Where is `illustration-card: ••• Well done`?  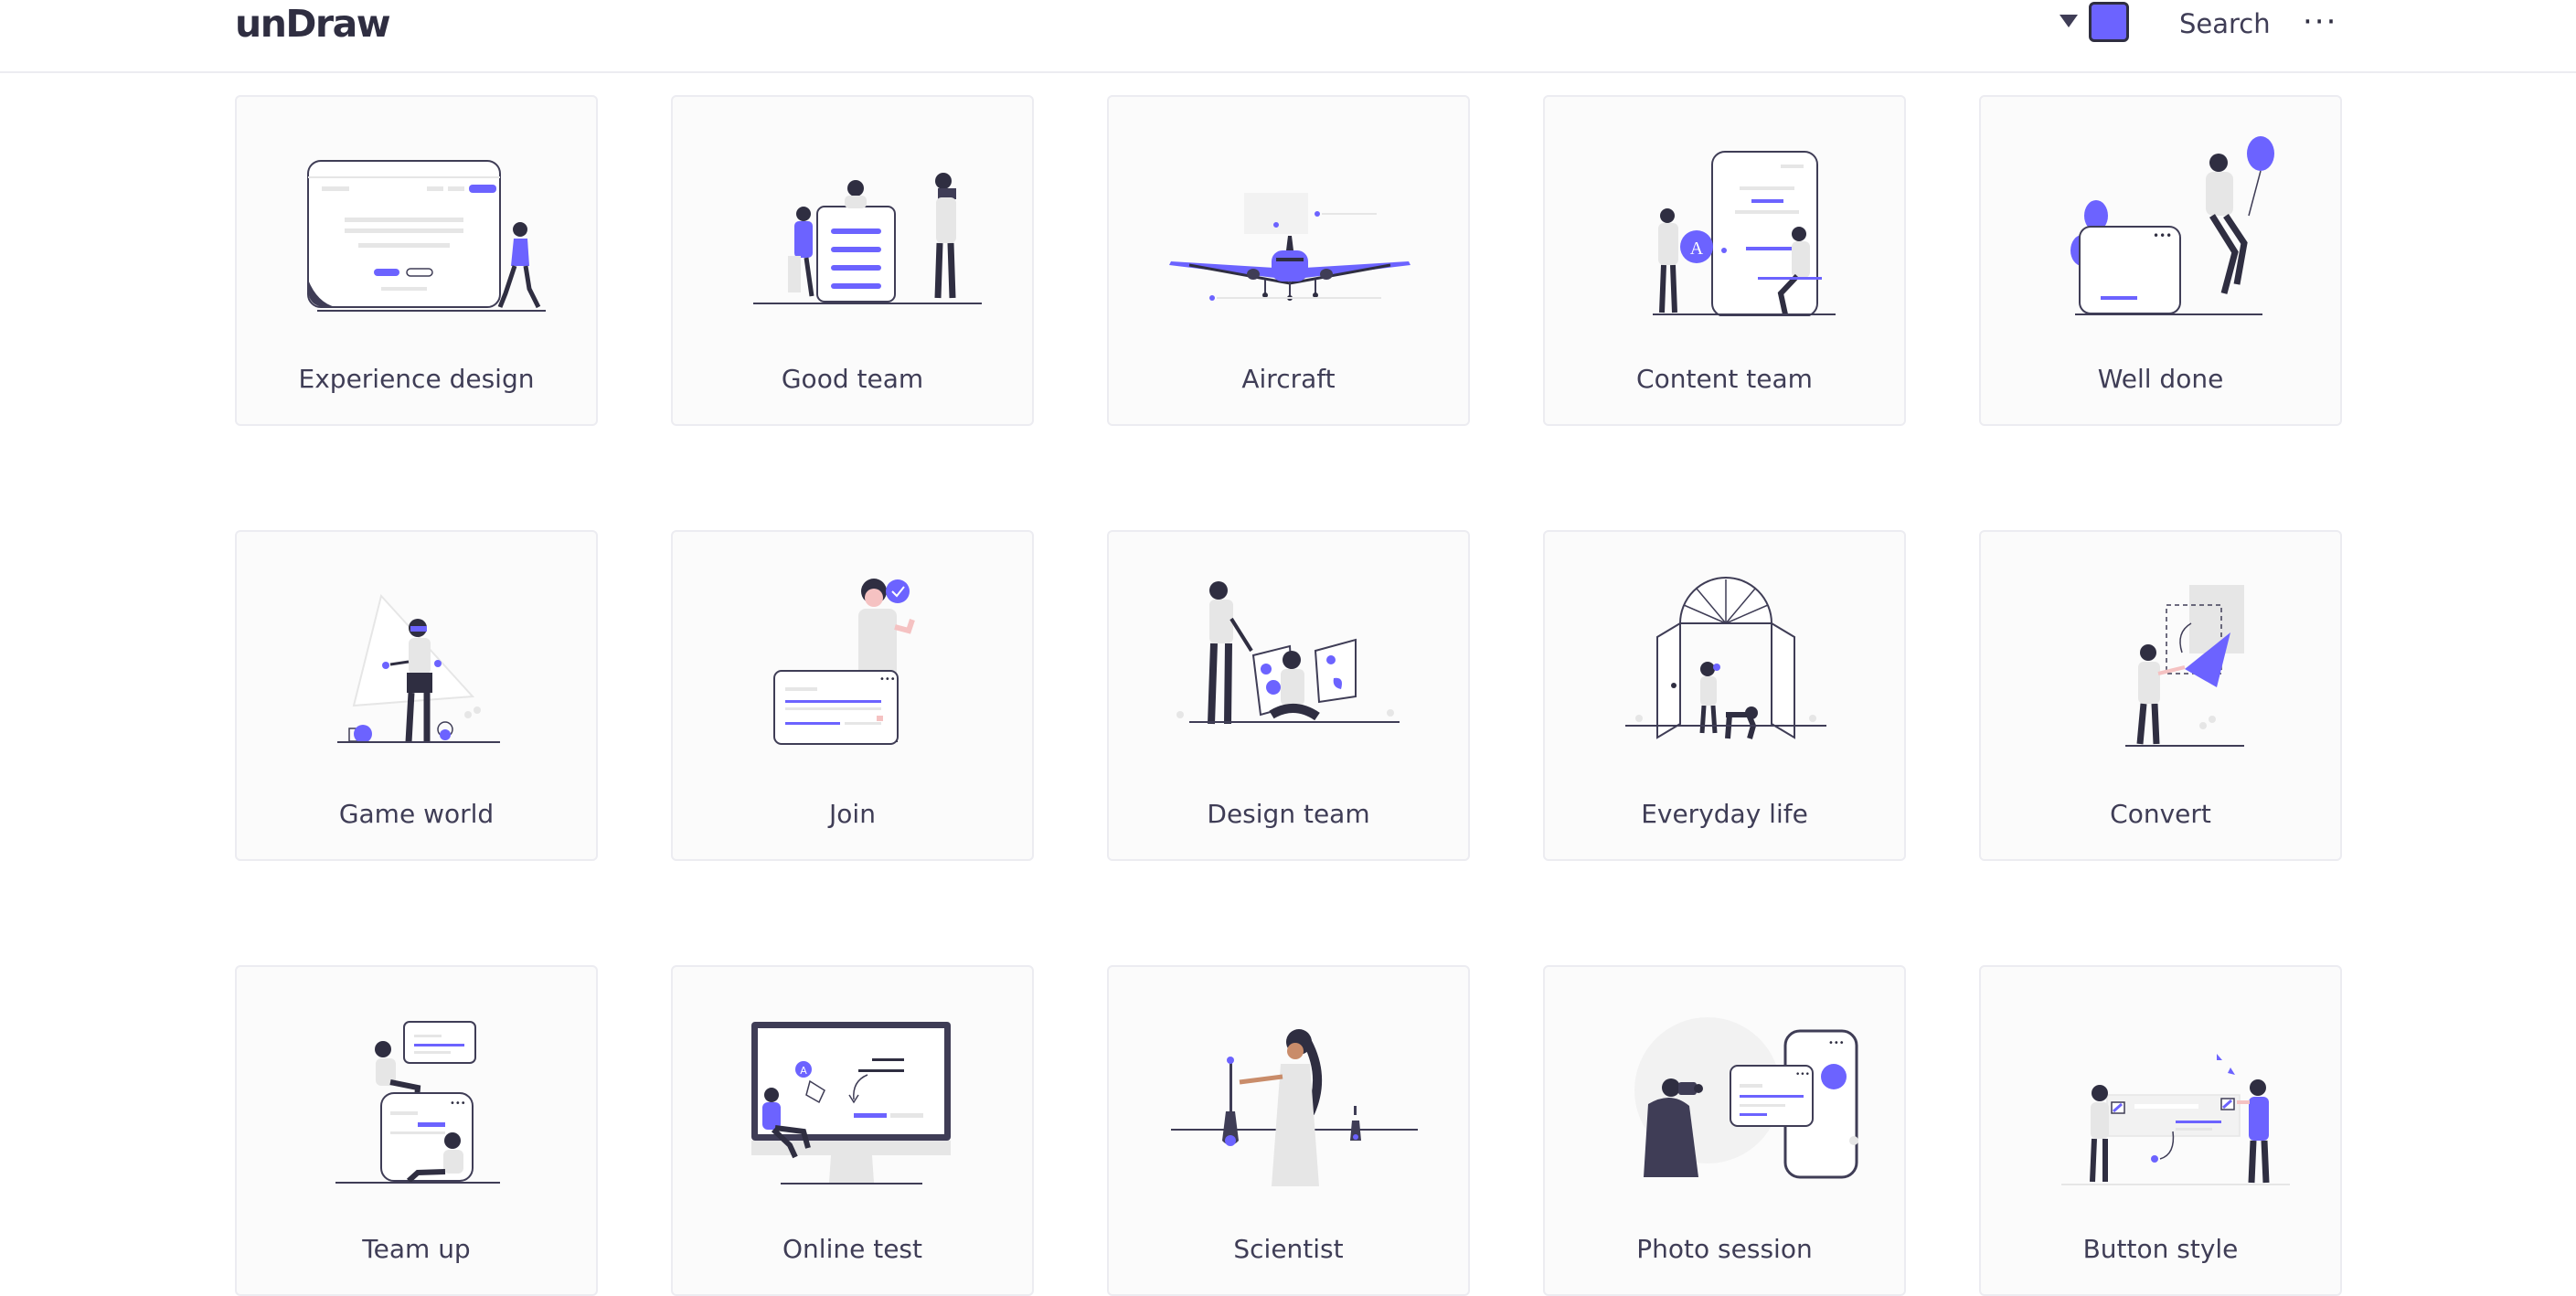
illustration-card: ••• Well done is located at coordinates (2160, 260).